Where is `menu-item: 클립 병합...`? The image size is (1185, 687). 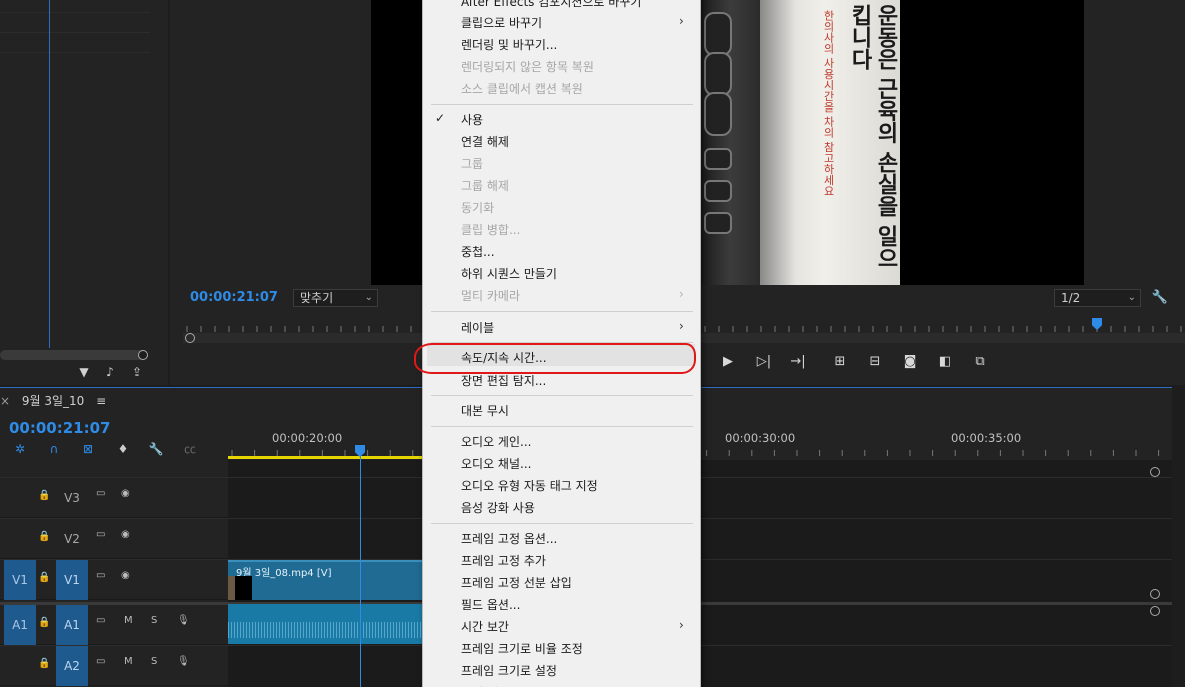 menu-item: 클립 병합... is located at coordinates (490, 229).